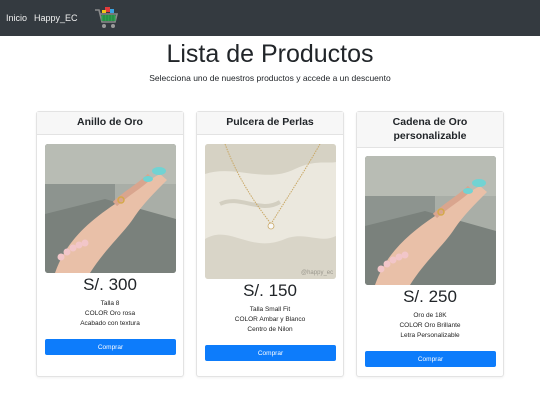  What do you see at coordinates (16, 18) in the screenshot?
I see `nav-link-inicio: Inicio` at bounding box center [16, 18].